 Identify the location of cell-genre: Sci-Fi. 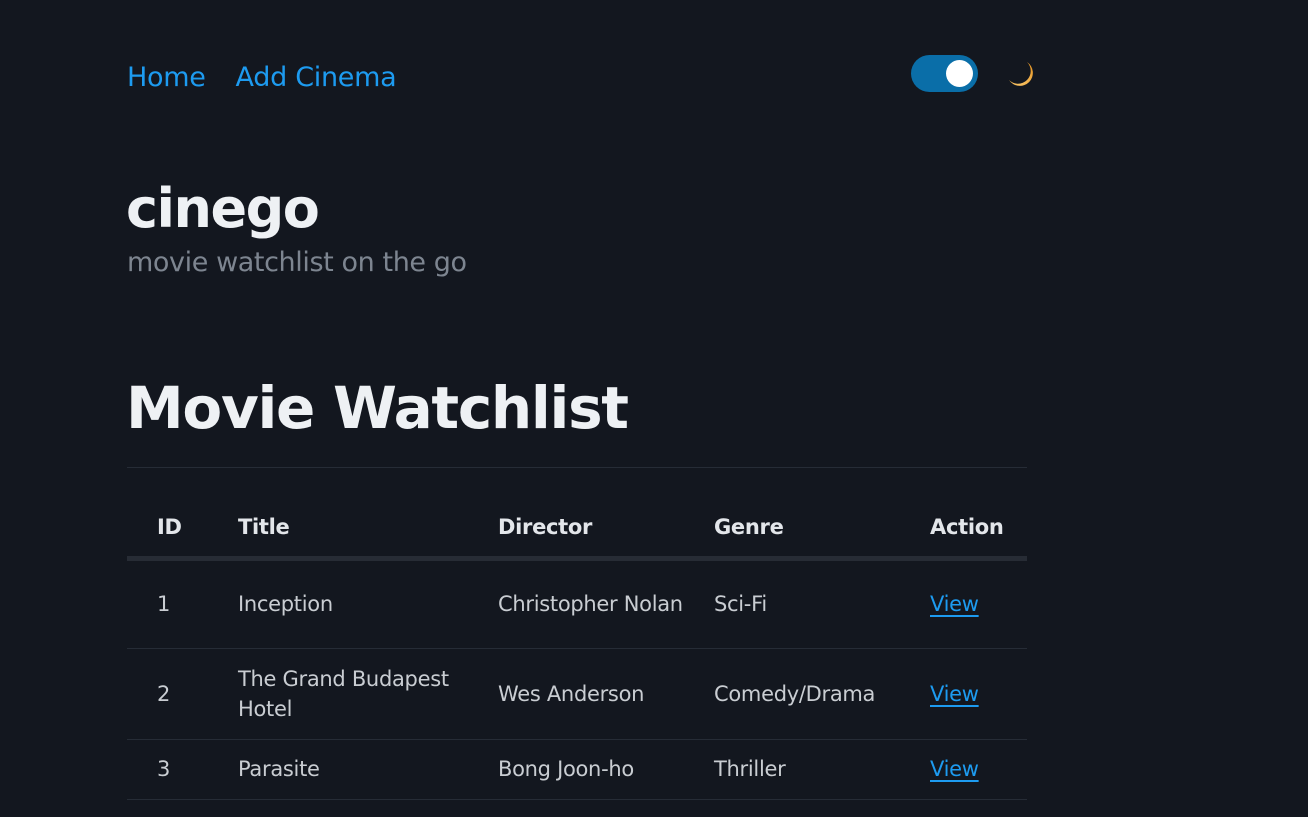
(792, 603).